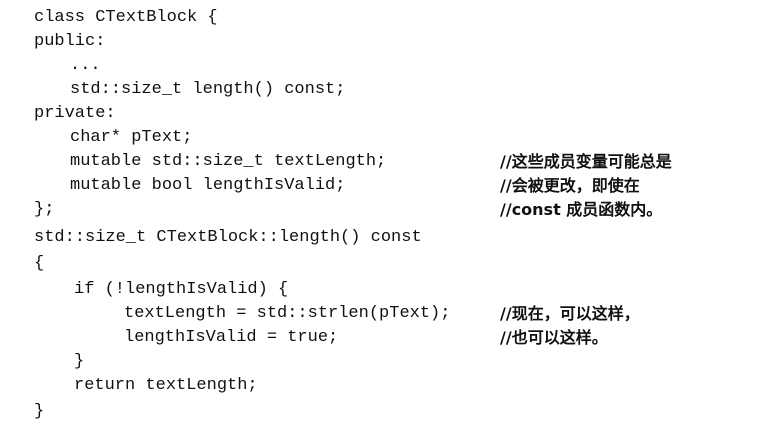 This screenshot has height=442, width=757. What do you see at coordinates (378, 18) in the screenshot?
I see `code-line: class CTextBlock {` at bounding box center [378, 18].